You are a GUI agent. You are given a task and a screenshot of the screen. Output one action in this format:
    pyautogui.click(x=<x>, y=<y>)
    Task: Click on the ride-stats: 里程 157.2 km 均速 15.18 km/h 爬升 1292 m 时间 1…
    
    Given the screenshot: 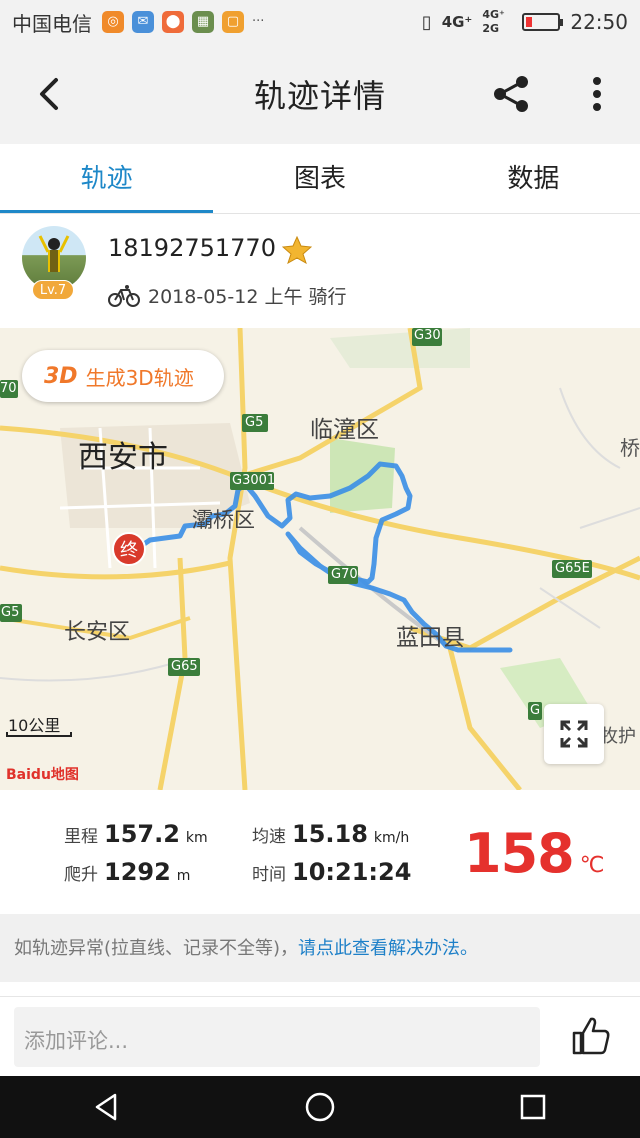 What is the action you would take?
    pyautogui.click(x=320, y=852)
    